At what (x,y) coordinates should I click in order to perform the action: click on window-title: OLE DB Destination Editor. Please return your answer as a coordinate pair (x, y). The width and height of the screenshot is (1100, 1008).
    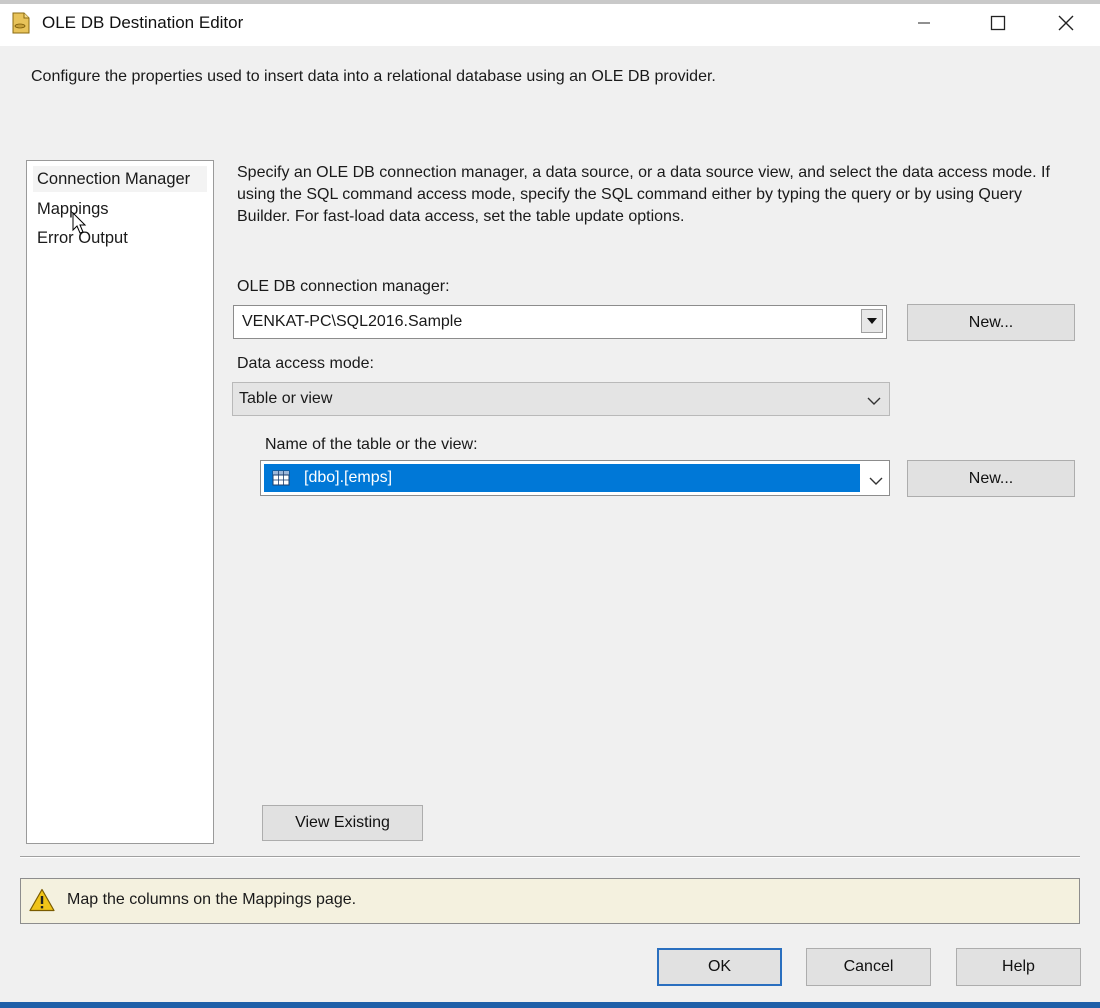
    Looking at the image, I should click on (143, 22).